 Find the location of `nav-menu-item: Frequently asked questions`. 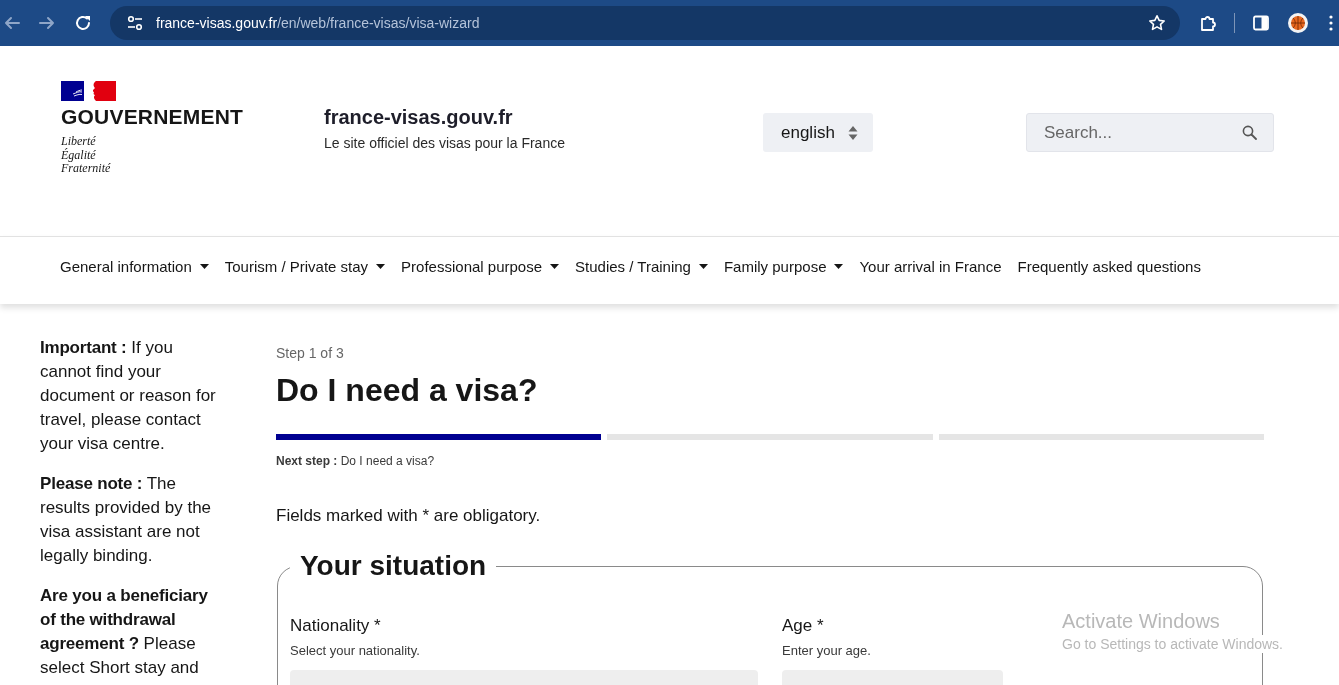

nav-menu-item: Frequently asked questions is located at coordinates (1109, 266).